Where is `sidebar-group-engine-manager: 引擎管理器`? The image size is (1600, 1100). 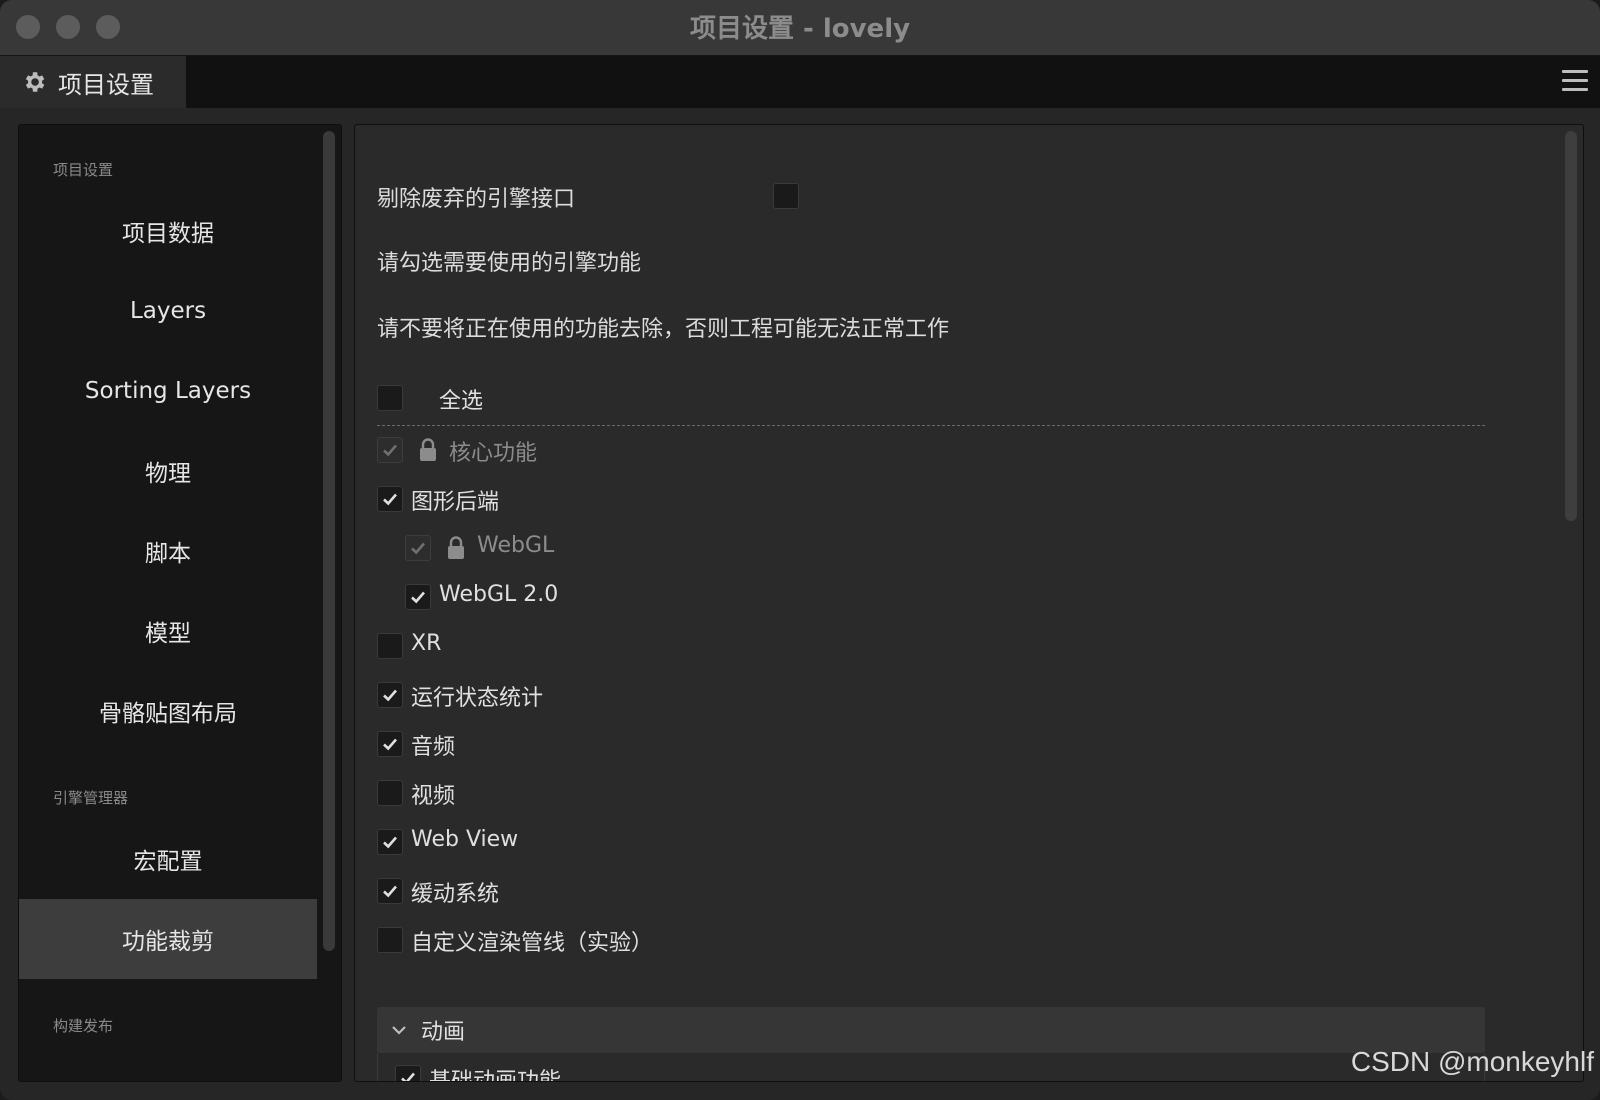 sidebar-group-engine-manager: 引擎管理器 is located at coordinates (91, 798).